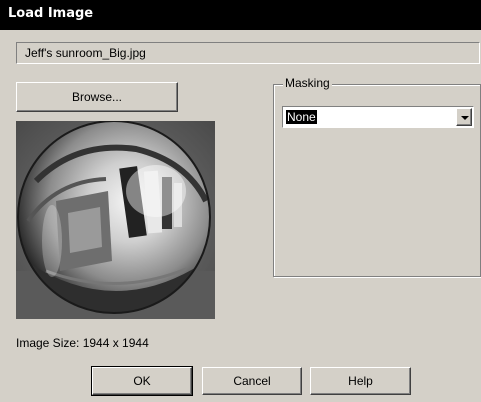 The image size is (481, 402). I want to click on title-bar: Load Image, so click(240, 15).